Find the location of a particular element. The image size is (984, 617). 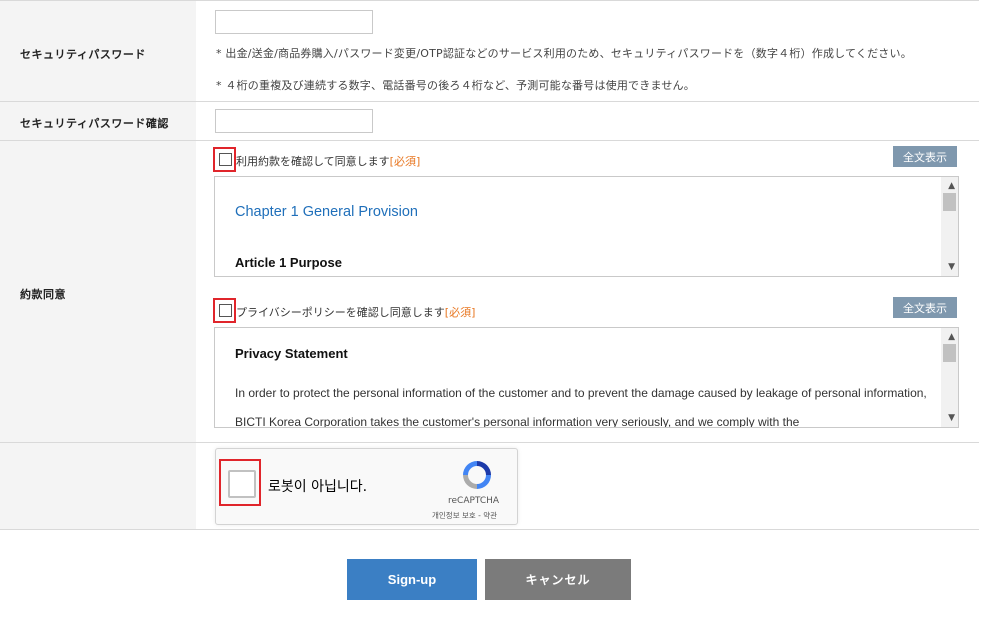

terms-agree-text: 利用約款を確認して同意します is located at coordinates (313, 161).